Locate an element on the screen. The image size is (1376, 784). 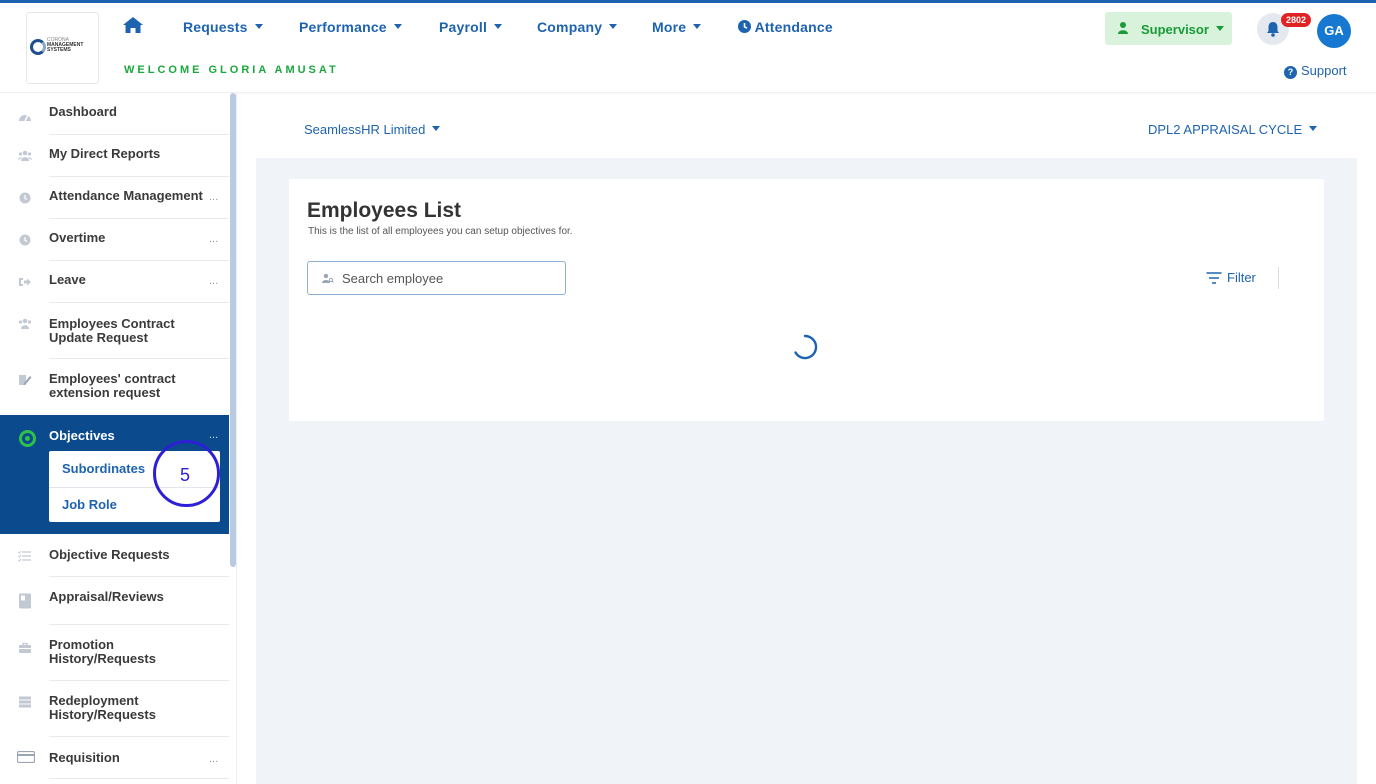
question-circle-icon: ? is located at coordinates (1290, 72).